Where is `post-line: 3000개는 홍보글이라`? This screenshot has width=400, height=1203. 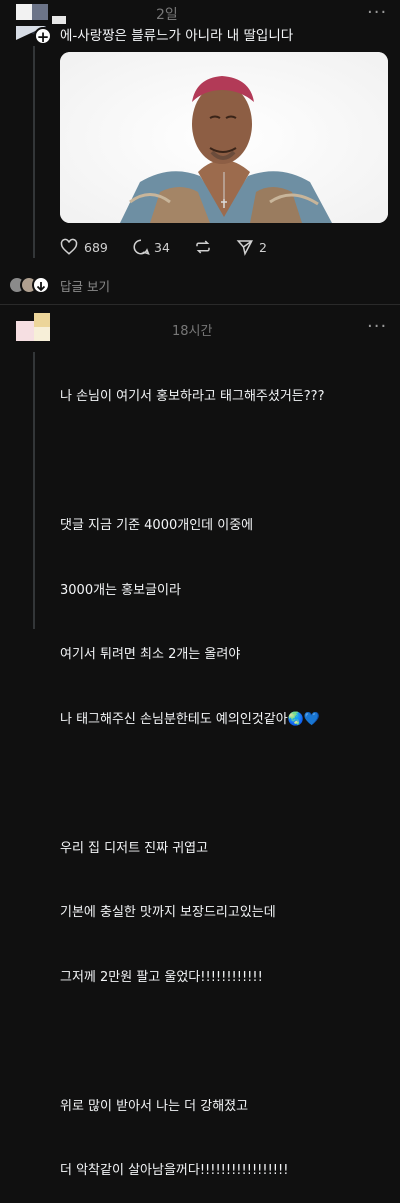
post-line: 3000개는 홍보글이라 is located at coordinates (120, 590).